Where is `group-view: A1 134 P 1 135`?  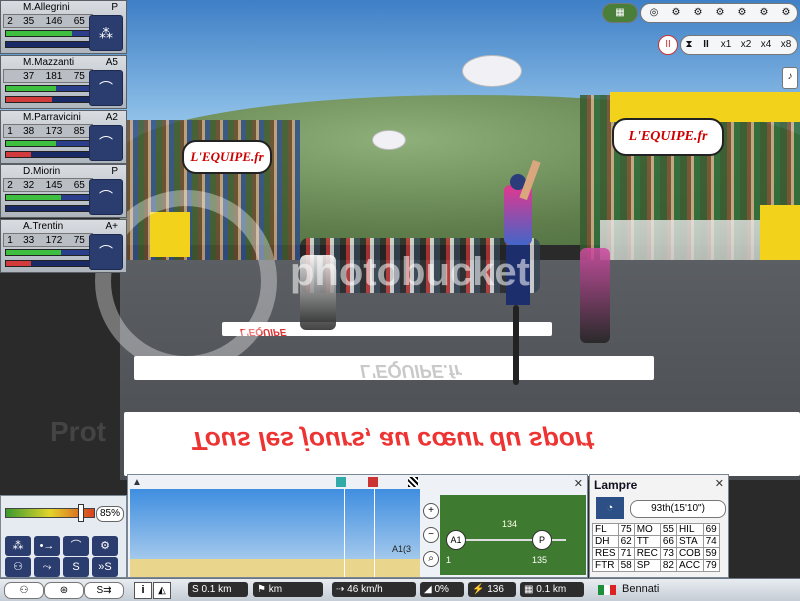 group-view: A1 134 P 1 135 is located at coordinates (513, 535).